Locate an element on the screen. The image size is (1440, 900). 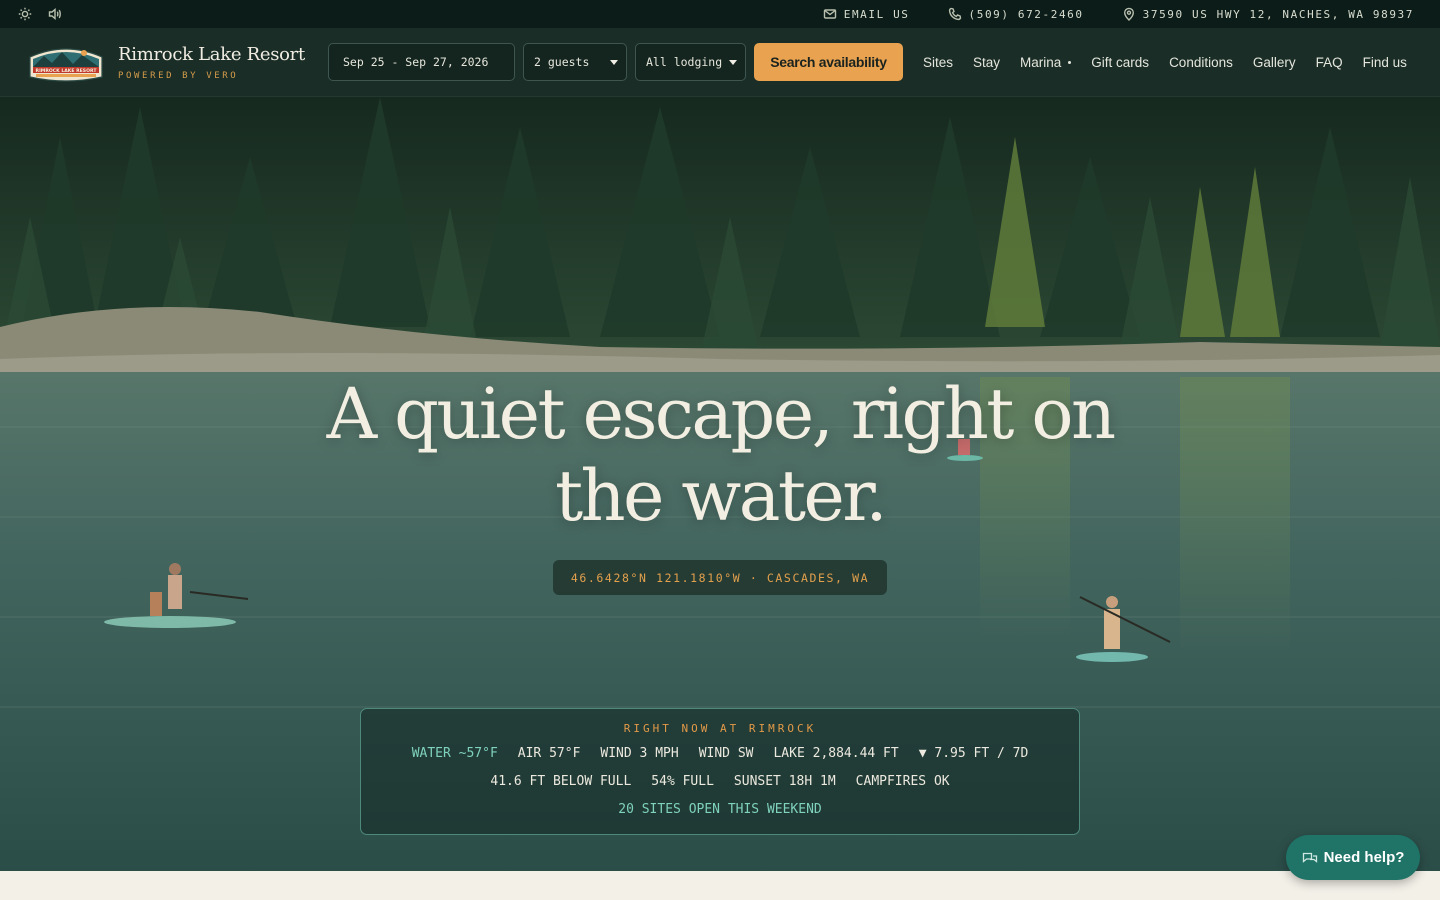
address-link: 37590 US HWY 12, NACHES, WA 98937 is located at coordinates (1268, 14).